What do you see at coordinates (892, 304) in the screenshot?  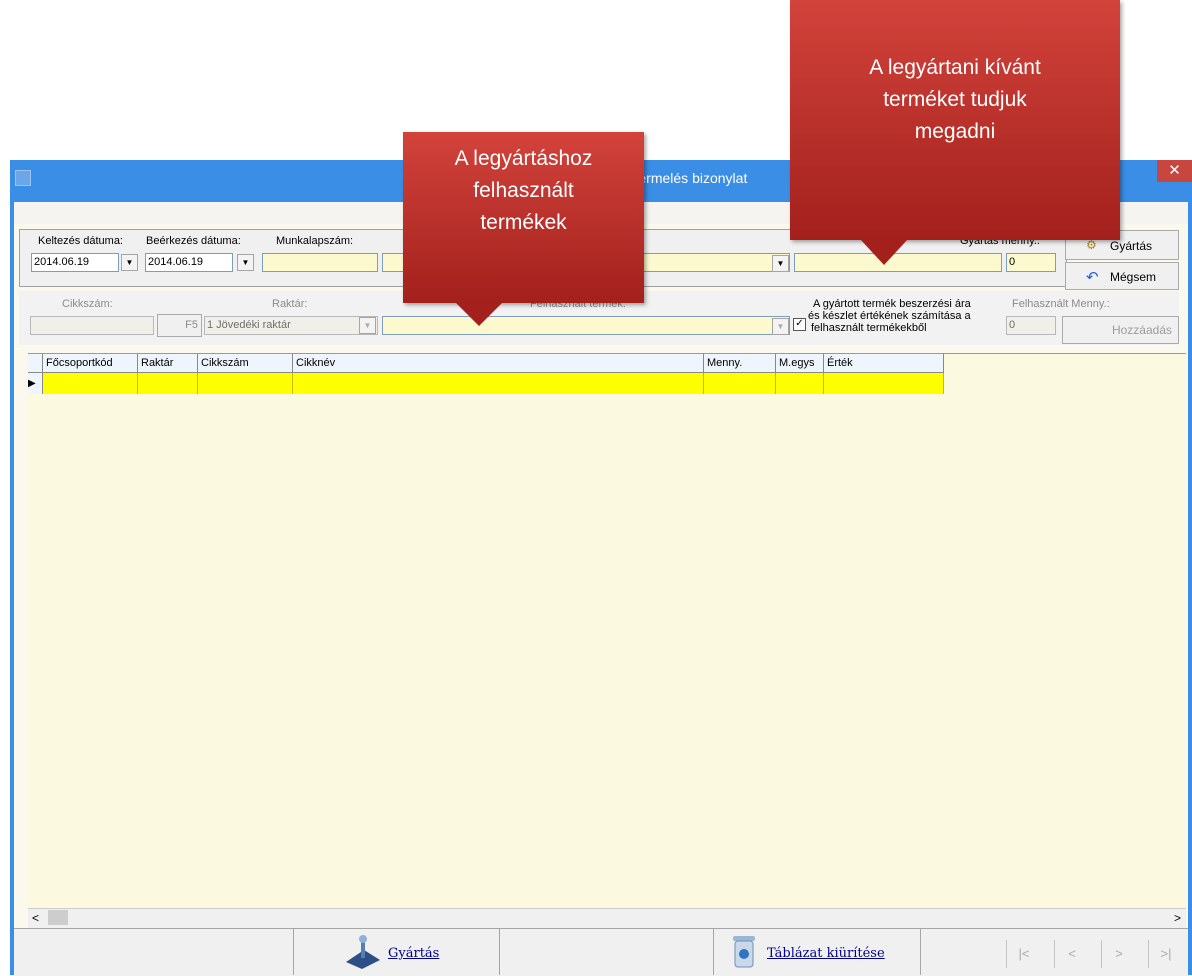 I see `checkbox-label-line1: A gyártott termék beszerzési ára` at bounding box center [892, 304].